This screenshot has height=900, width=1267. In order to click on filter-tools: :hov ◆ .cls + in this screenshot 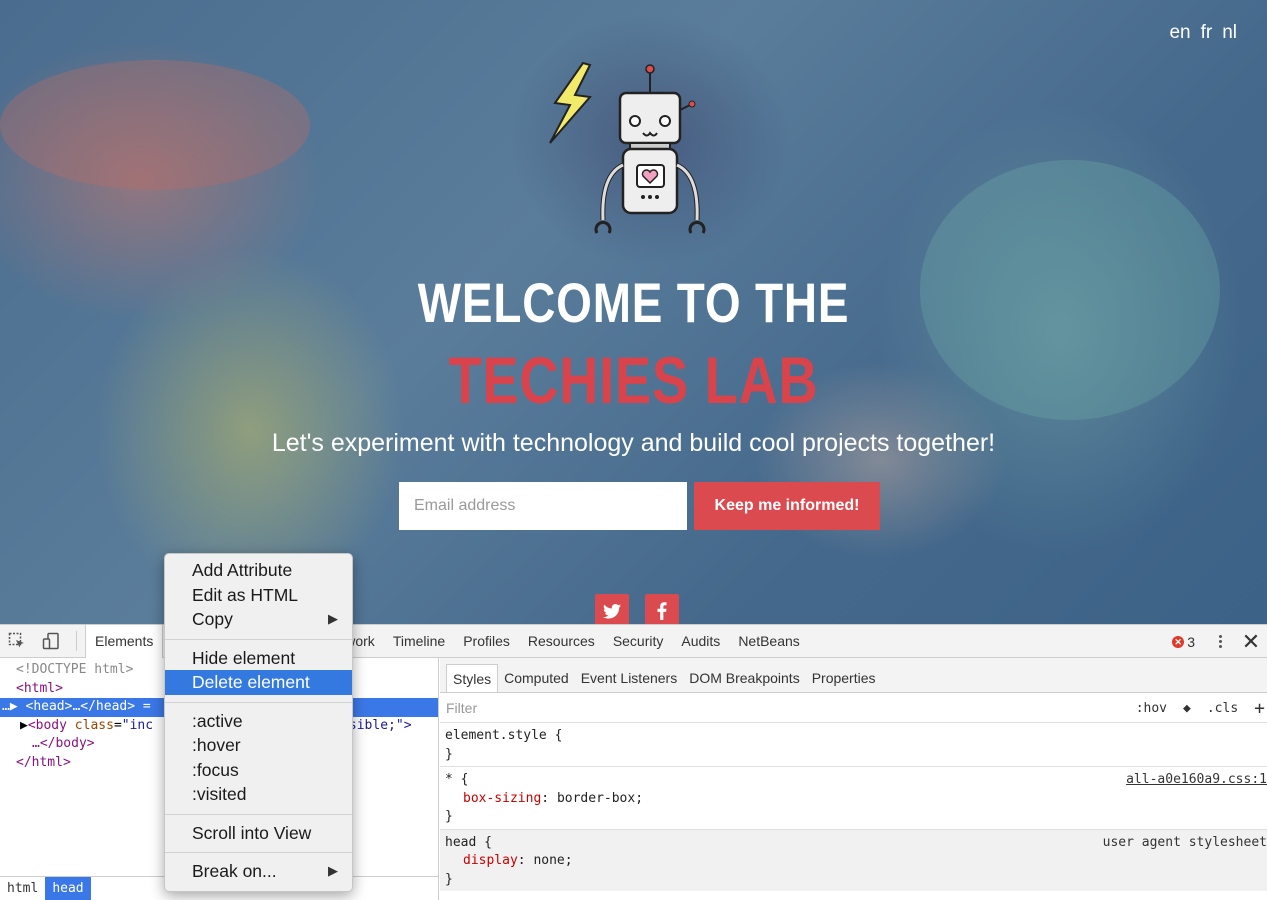, I will do `click(1201, 708)`.